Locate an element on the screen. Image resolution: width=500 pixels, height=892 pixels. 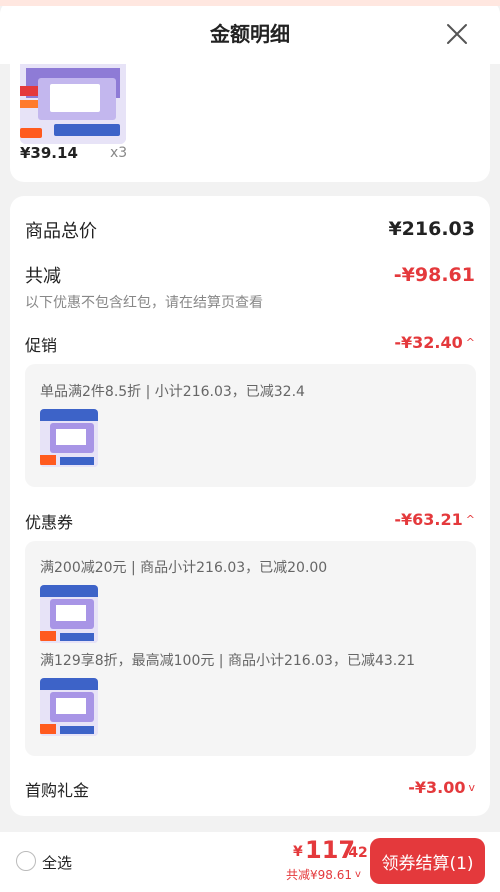
promotion-detail-text: 单品满2件8.5折 | 小计216.03，已减32.4 is located at coordinates (172, 392).